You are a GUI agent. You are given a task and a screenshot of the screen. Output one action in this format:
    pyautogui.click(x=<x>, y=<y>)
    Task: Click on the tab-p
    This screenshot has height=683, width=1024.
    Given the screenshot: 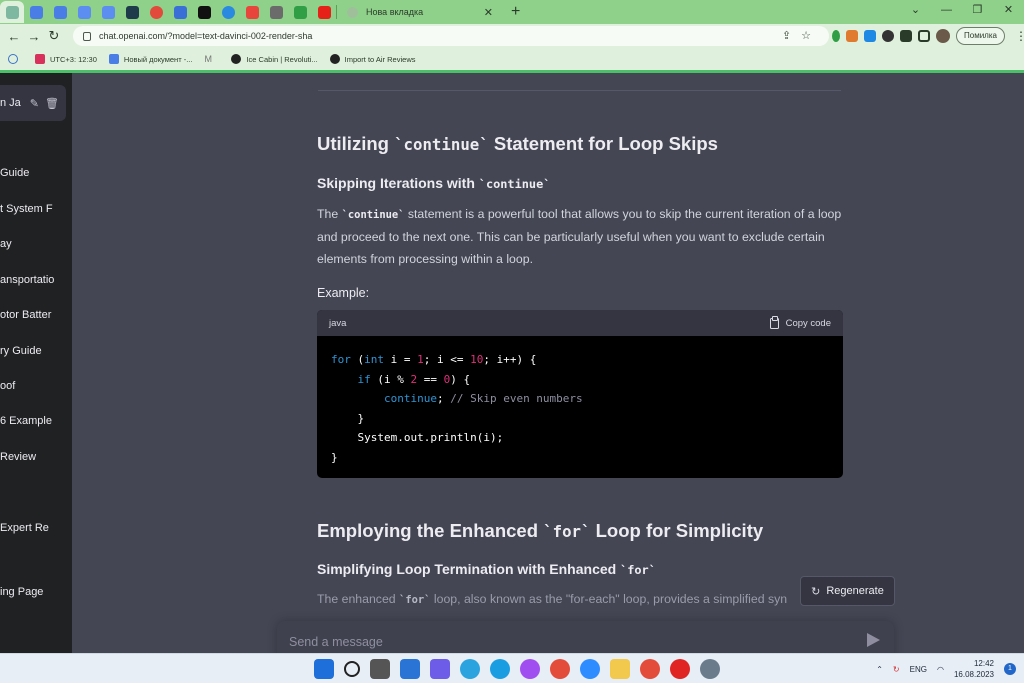 What is the action you would take?
    pyautogui.click(x=276, y=12)
    